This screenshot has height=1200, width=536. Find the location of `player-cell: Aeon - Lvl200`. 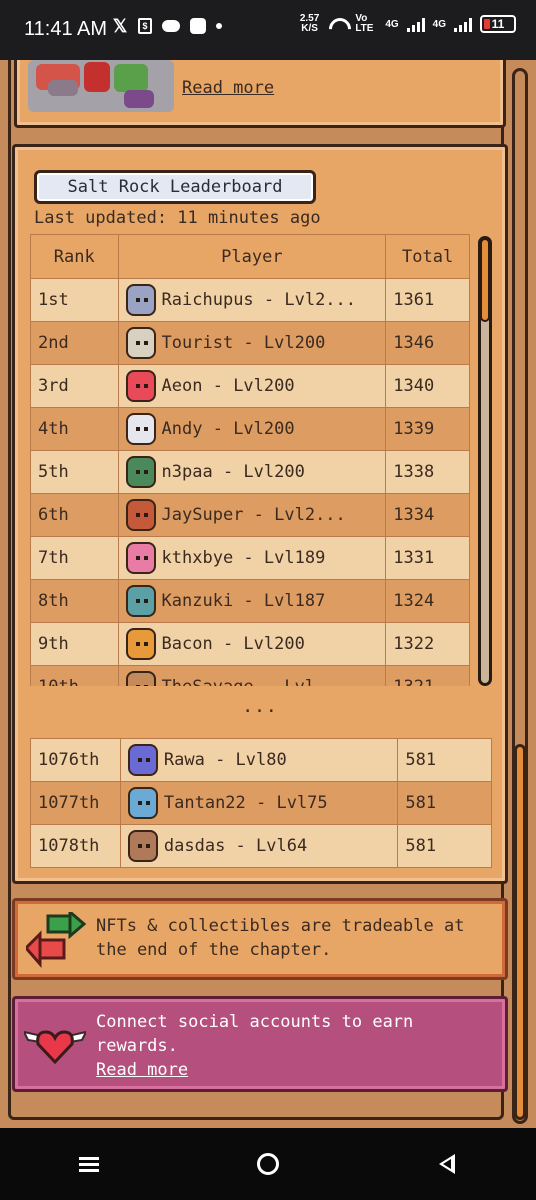

player-cell: Aeon - Lvl200 is located at coordinates (252, 386).